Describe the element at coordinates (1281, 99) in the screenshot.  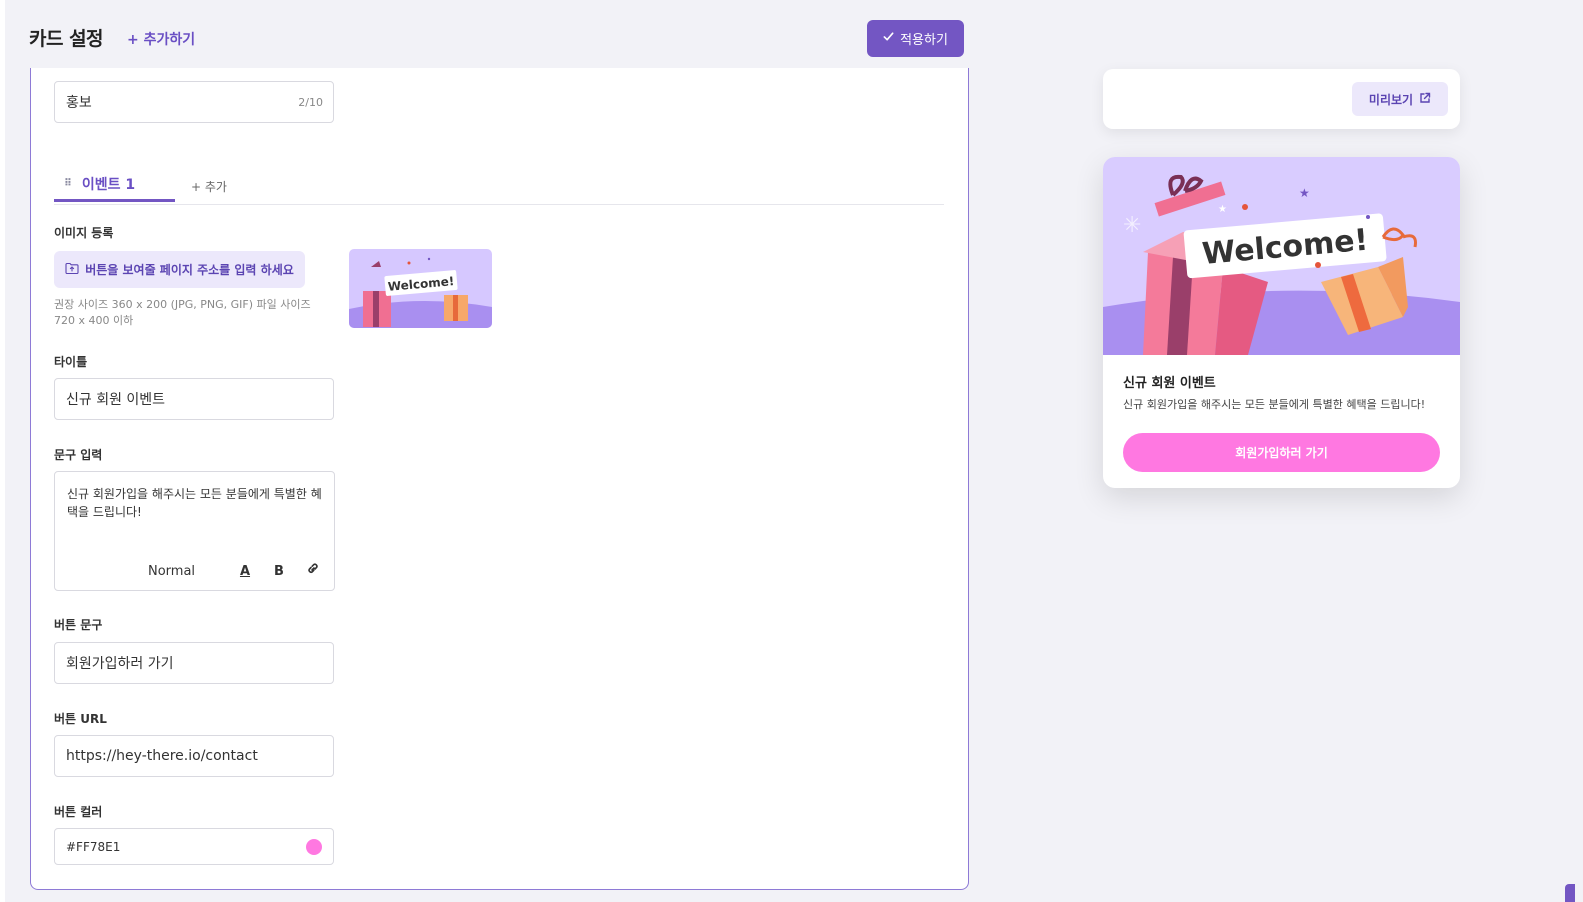
I see `preview-bar: 미리보기` at that location.